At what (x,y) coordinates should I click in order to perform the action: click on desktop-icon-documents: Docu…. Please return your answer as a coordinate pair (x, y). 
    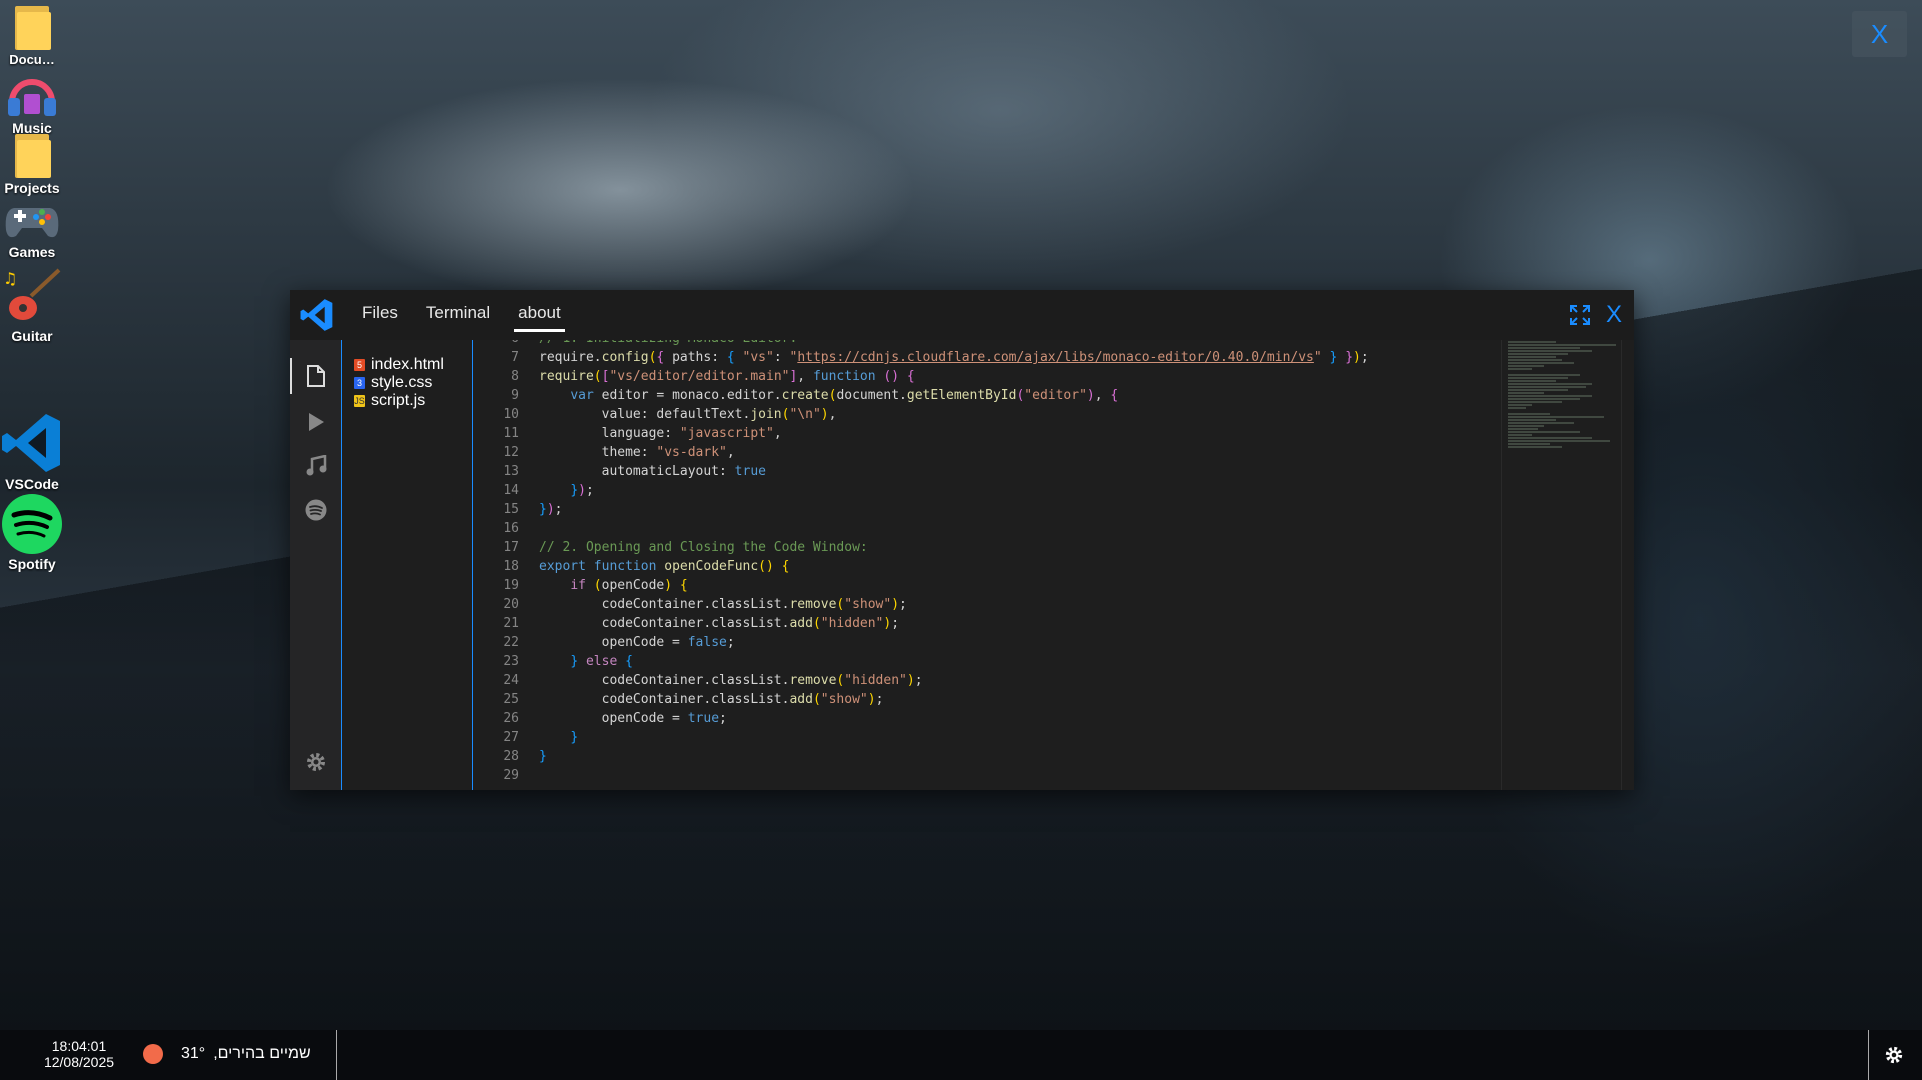
    Looking at the image, I should click on (32, 36).